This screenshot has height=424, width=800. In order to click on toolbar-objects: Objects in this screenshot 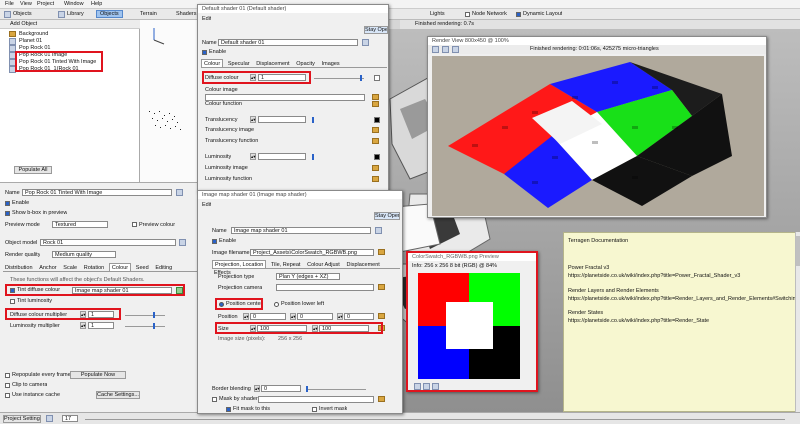, I will do `click(22, 14)`.